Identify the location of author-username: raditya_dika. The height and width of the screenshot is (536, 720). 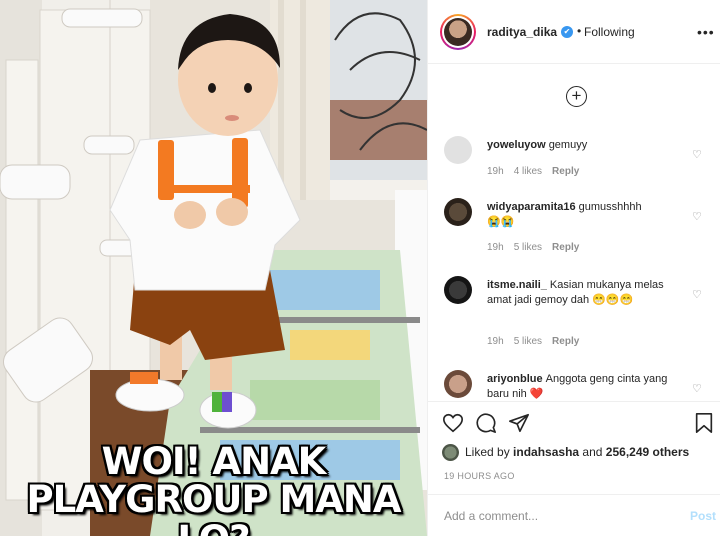
(522, 32).